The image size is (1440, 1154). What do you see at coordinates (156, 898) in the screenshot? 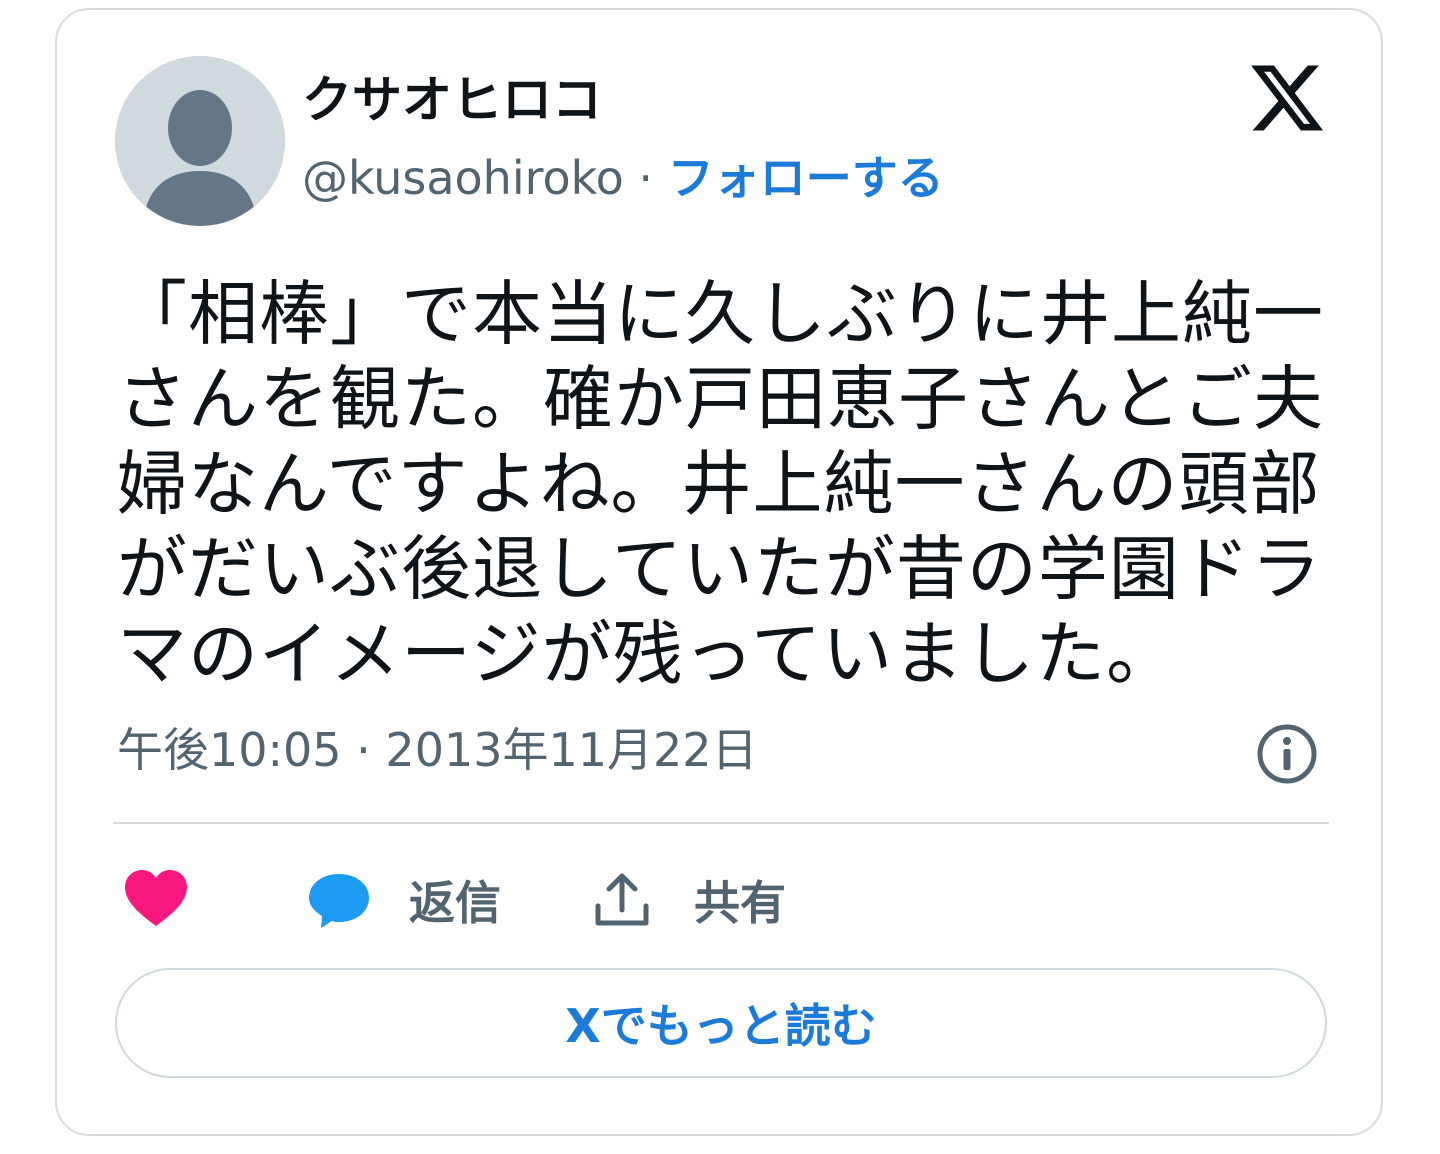
I see `heart-icon` at bounding box center [156, 898].